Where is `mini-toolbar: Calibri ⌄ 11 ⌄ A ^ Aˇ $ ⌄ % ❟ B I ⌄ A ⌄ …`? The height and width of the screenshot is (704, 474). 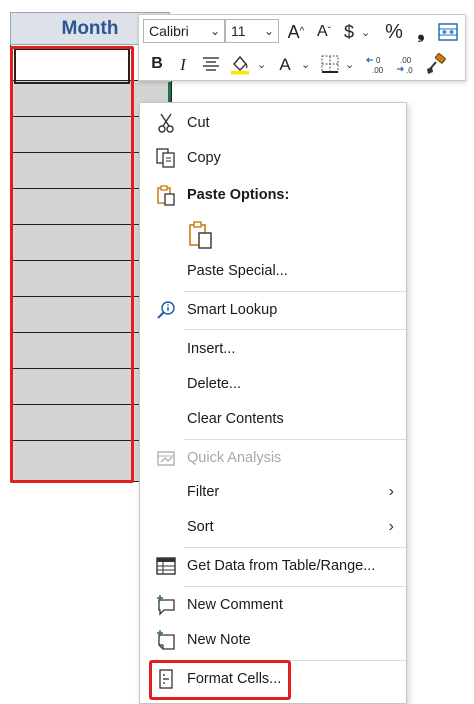 mini-toolbar: Calibri ⌄ 11 ⌄ A ^ Aˇ $ ⌄ % ❟ B I ⌄ A ⌄ … is located at coordinates (302, 47).